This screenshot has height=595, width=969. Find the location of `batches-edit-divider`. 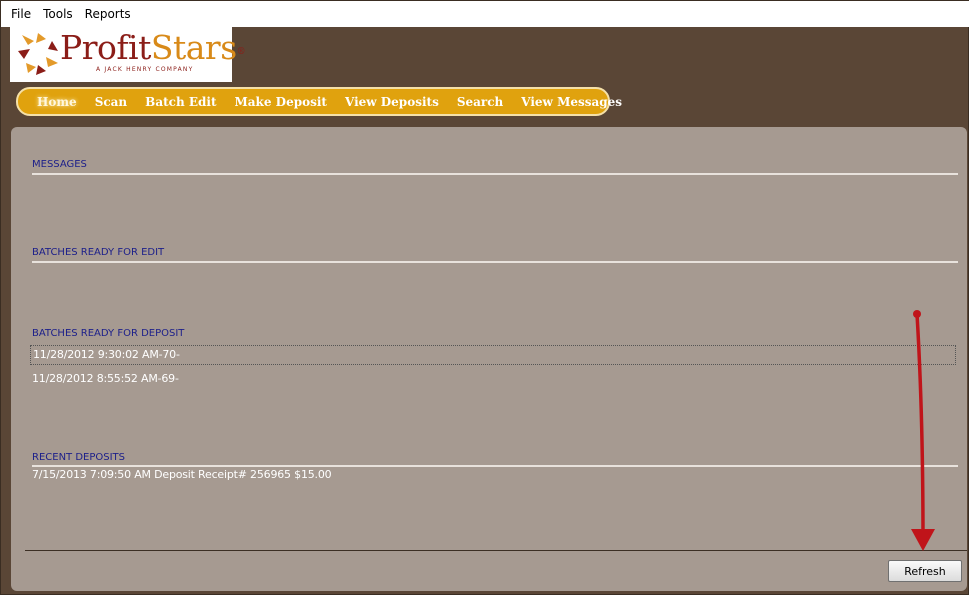

batches-edit-divider is located at coordinates (495, 262).